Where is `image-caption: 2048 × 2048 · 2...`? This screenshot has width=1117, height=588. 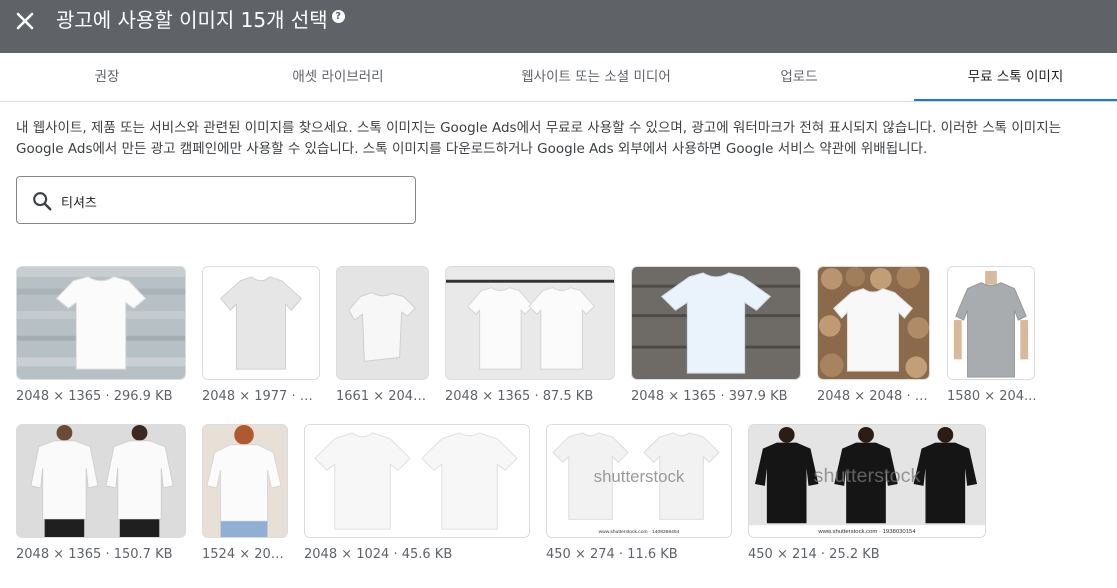 image-caption: 2048 × 2048 · 2... is located at coordinates (874, 396).